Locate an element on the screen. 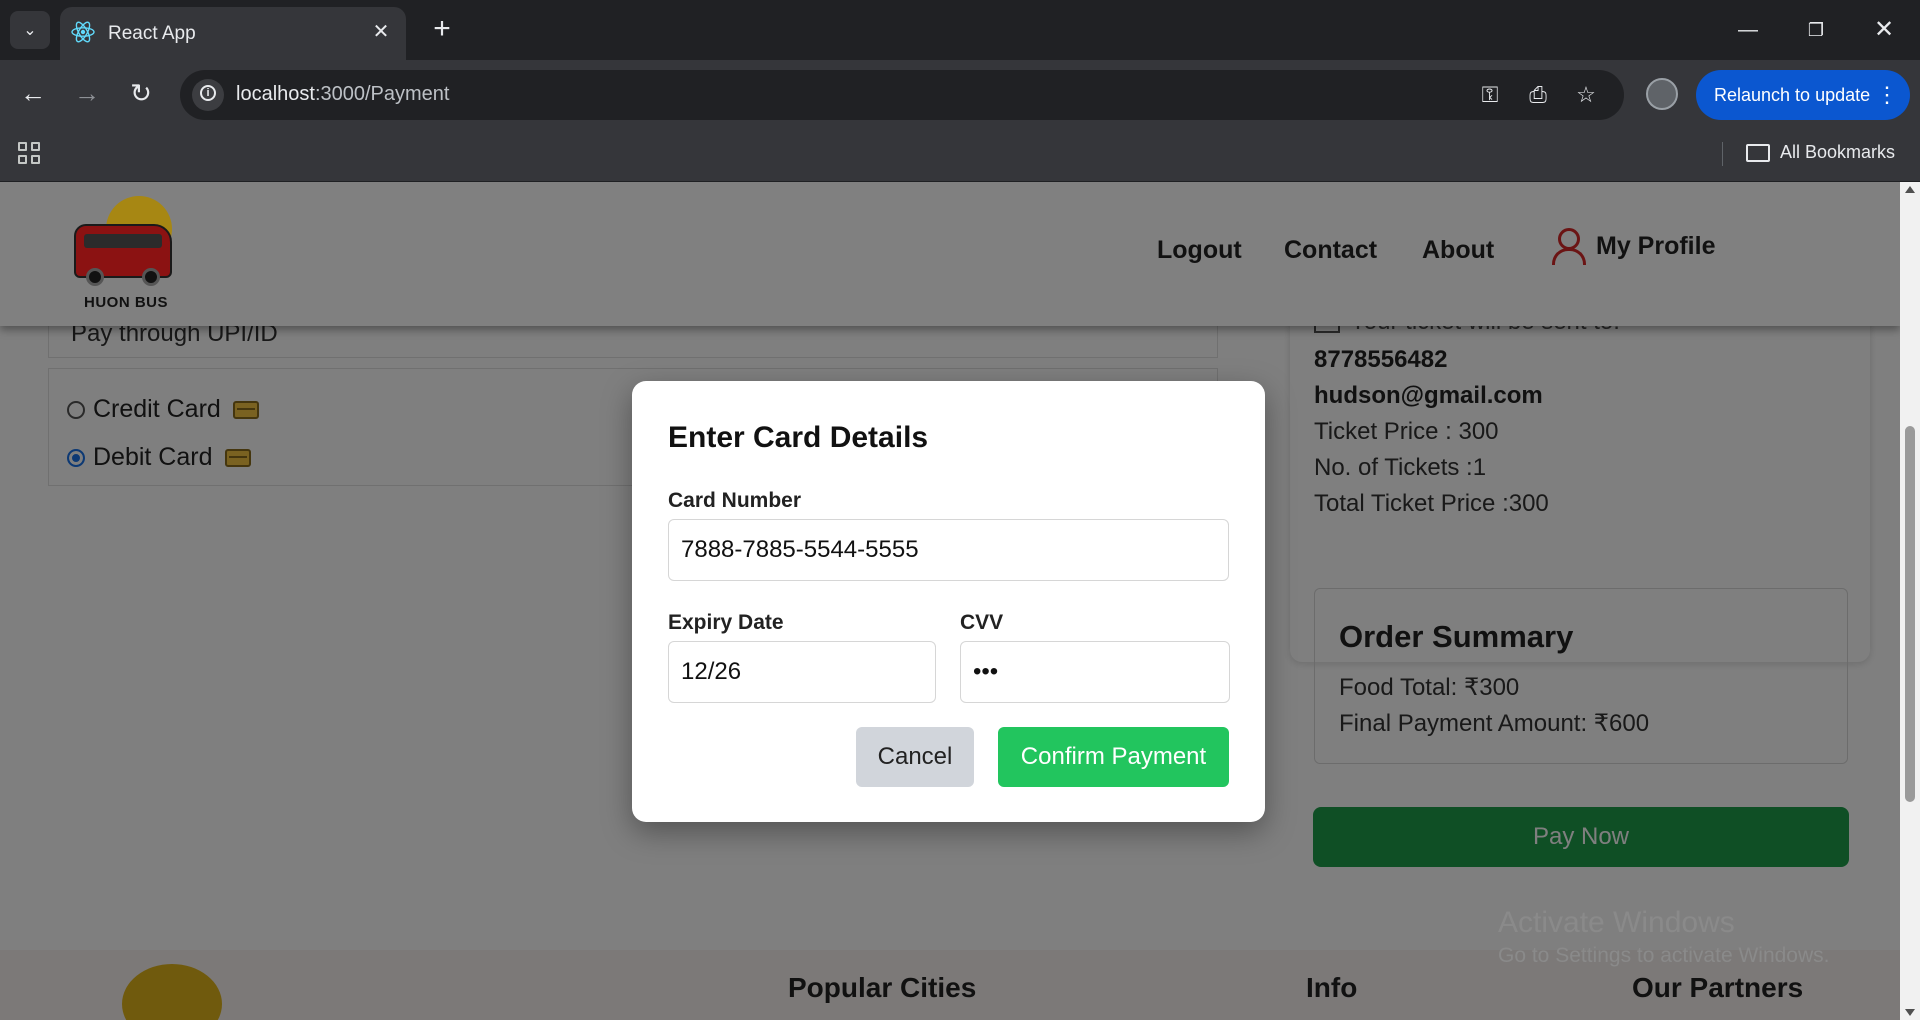 Image resolution: width=1920 pixels, height=1020 pixels. card-number-label: Card Number is located at coordinates (735, 500).